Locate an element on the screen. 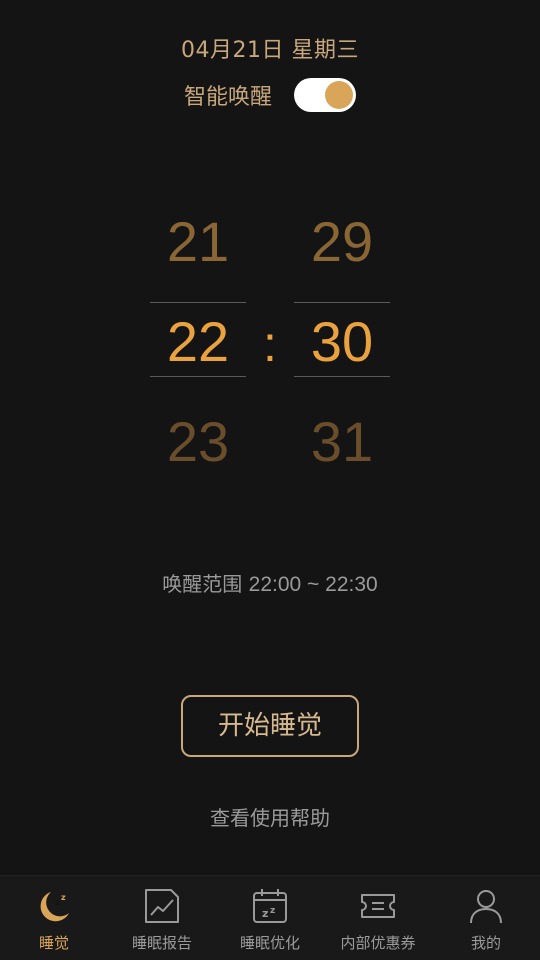 The image size is (540, 960). tab-coupons: 内部优惠券 is located at coordinates (378, 914).